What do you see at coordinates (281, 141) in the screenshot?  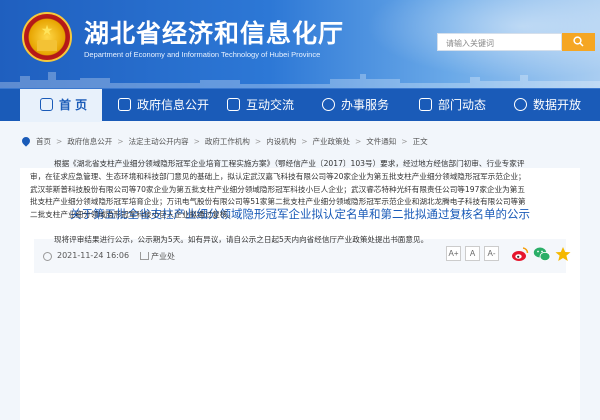 I see `breadcrumb-link: 内设机构` at bounding box center [281, 141].